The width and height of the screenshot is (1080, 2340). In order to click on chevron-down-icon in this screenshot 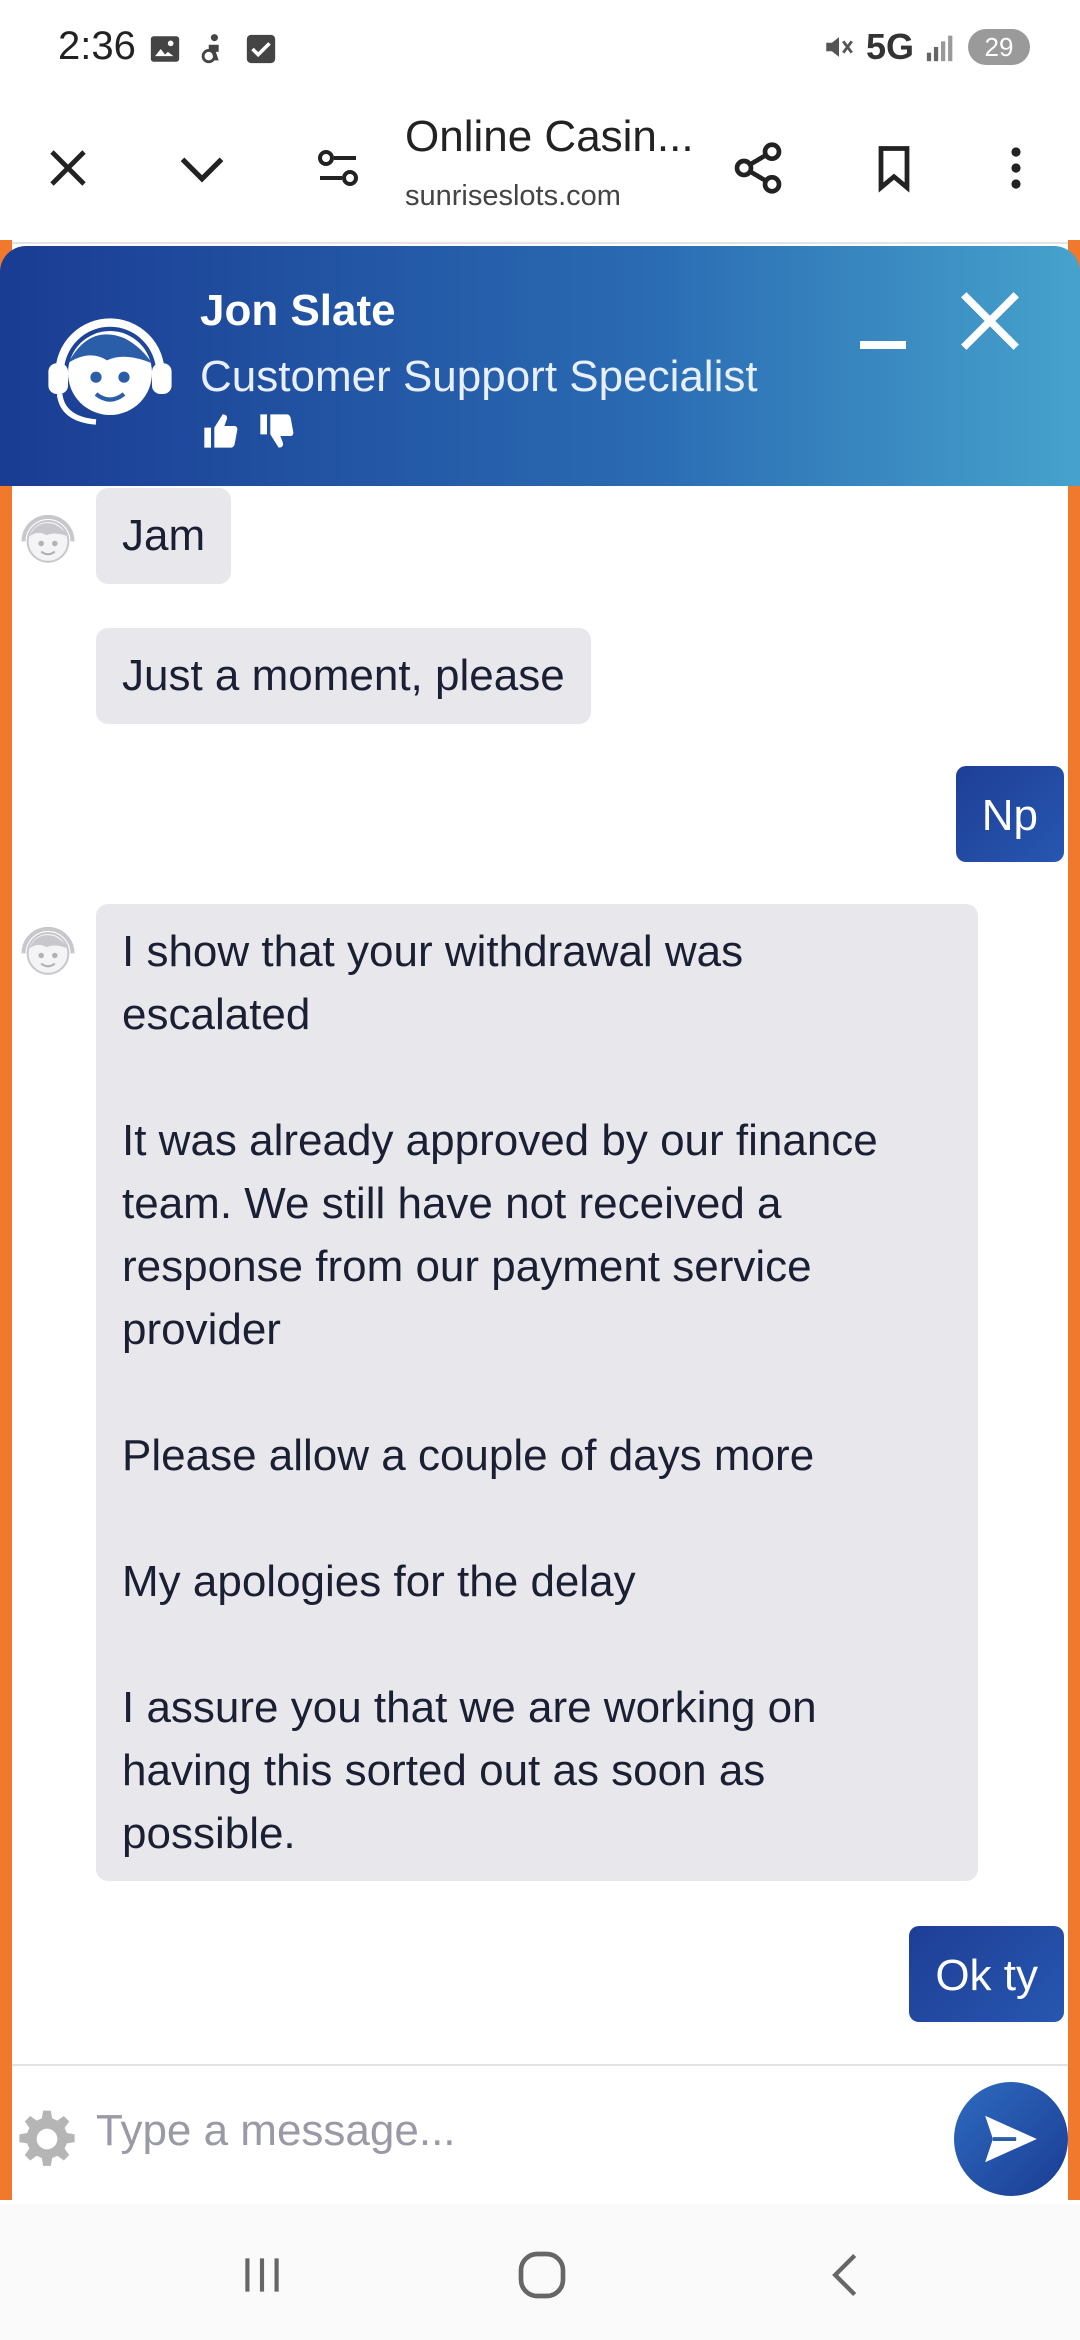, I will do `click(202, 170)`.